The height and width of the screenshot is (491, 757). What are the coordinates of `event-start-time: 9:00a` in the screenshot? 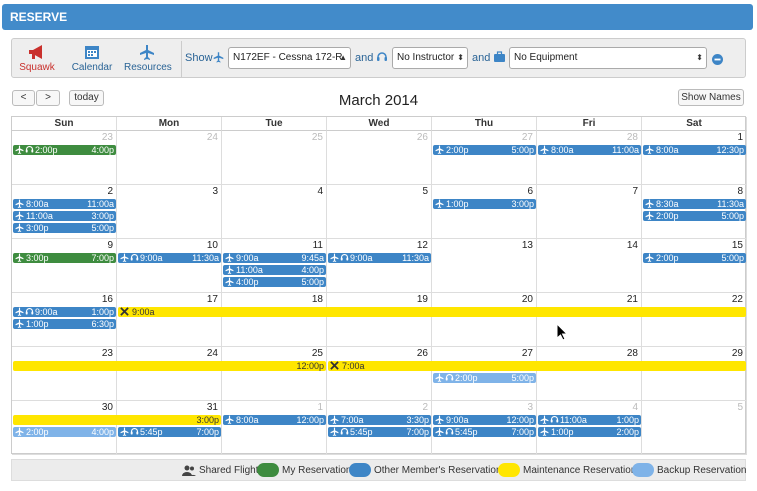 It's located at (457, 420).